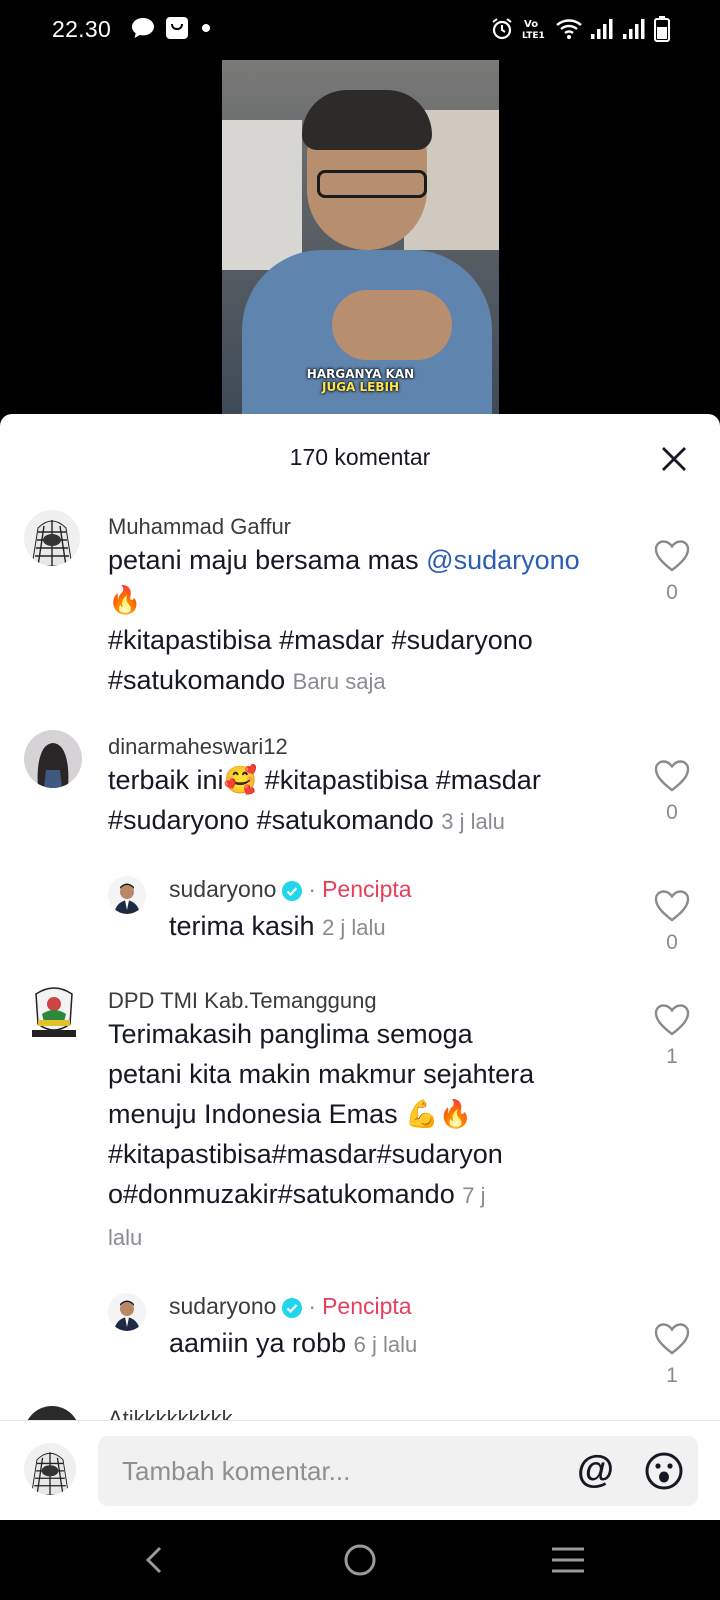 The height and width of the screenshot is (1600, 720). What do you see at coordinates (177, 28) in the screenshot?
I see `shopping-bag-icon` at bounding box center [177, 28].